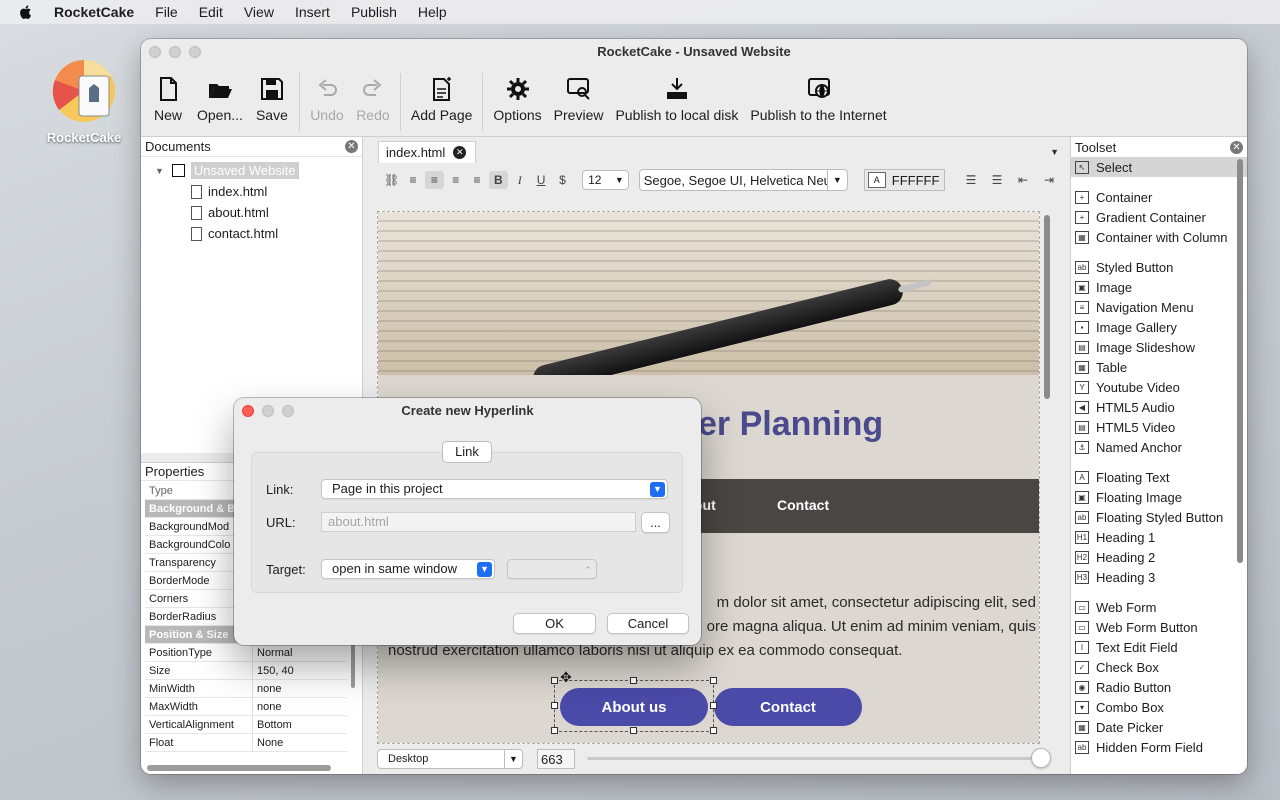 This screenshot has width=1280, height=800. Describe the element at coordinates (300, 670) in the screenshot. I see `property-value: 150, 40` at that location.